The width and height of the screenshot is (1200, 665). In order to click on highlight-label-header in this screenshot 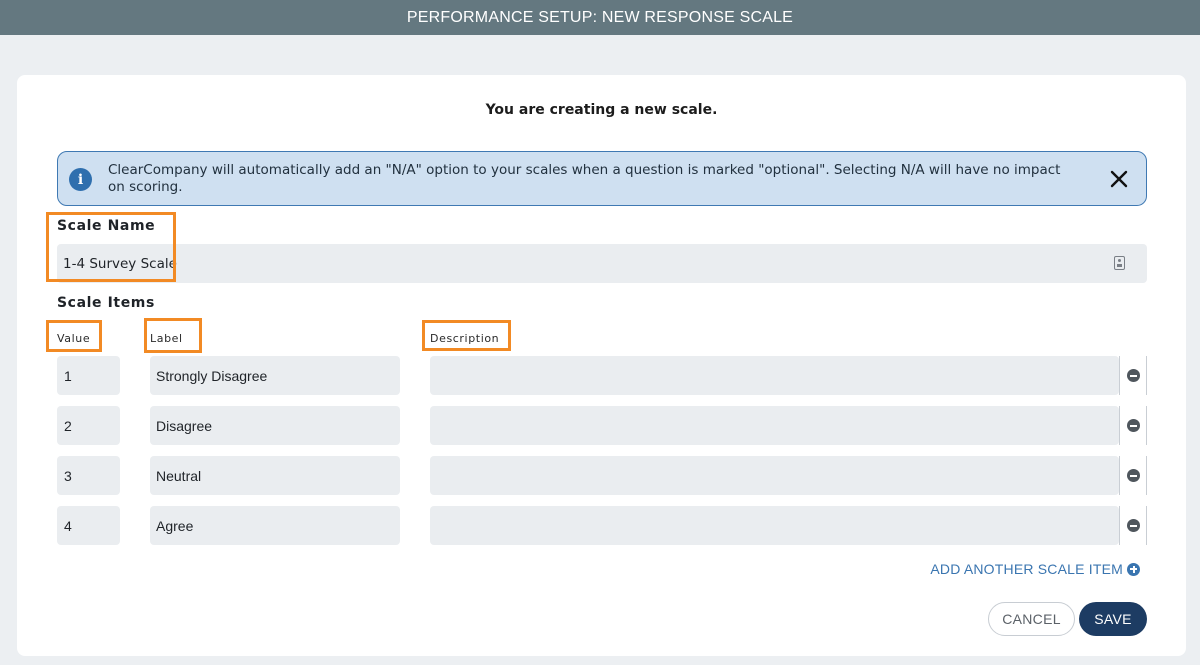, I will do `click(173, 335)`.